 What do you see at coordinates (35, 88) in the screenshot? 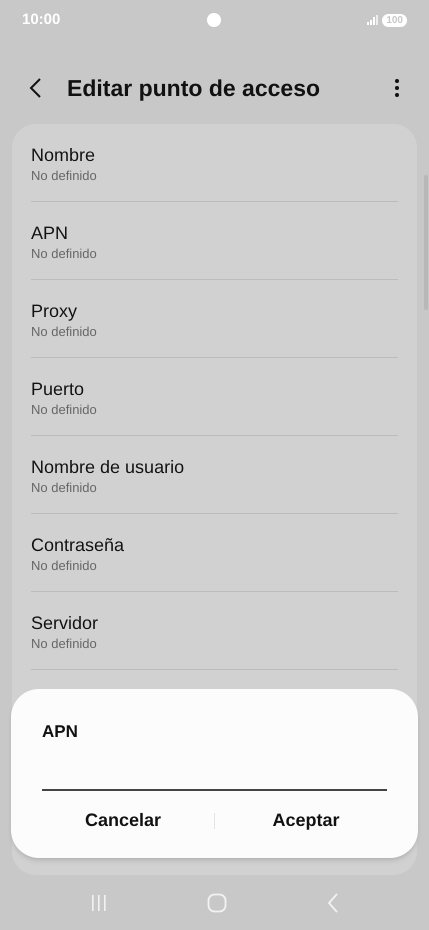
I see `back-icon` at bounding box center [35, 88].